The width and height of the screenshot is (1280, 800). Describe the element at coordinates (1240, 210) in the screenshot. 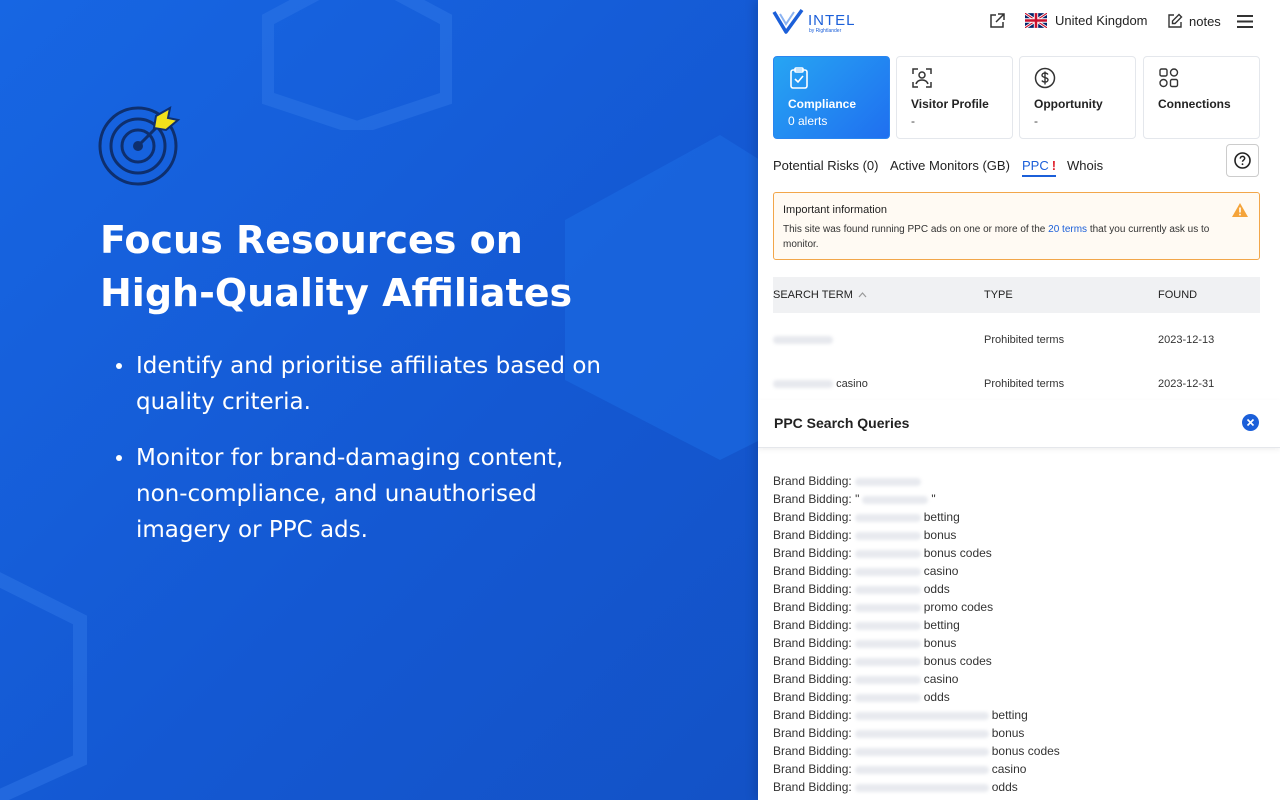

I see `warning-icon` at that location.